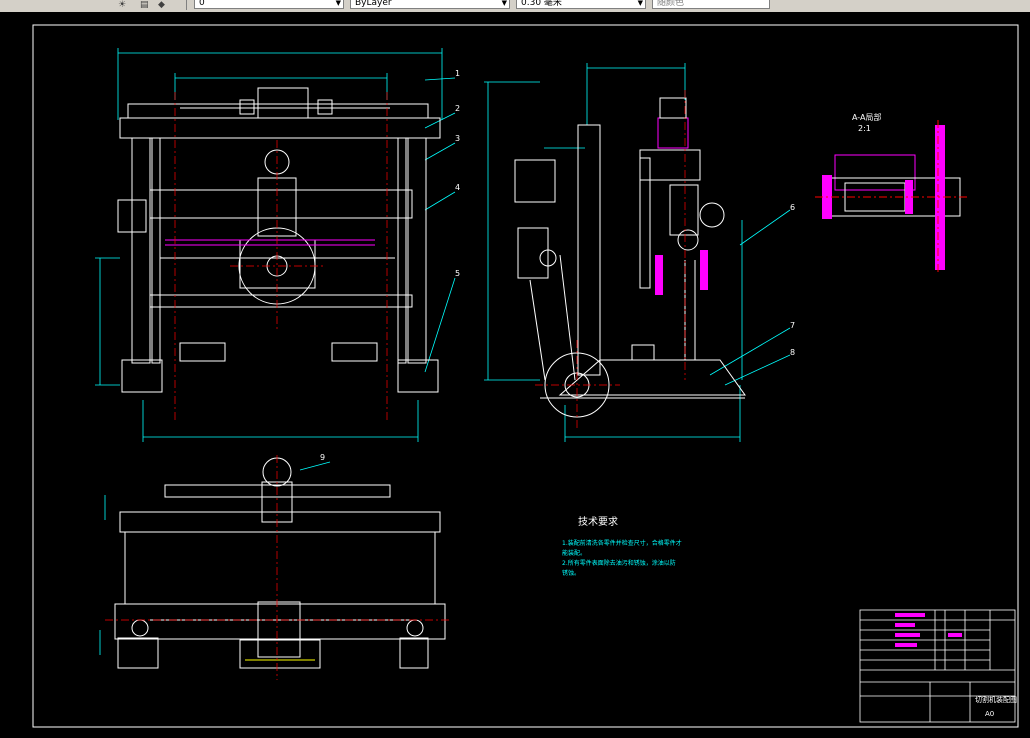 This screenshot has height=738, width=1030. What do you see at coordinates (186, 5) in the screenshot?
I see `toolbar-separator` at bounding box center [186, 5].